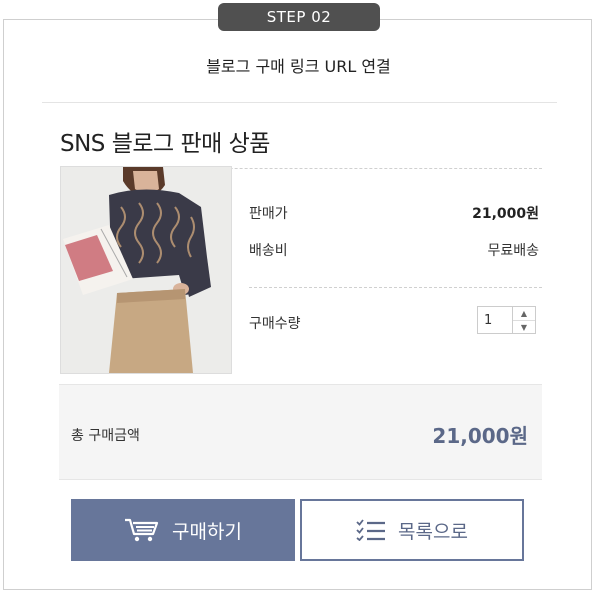  What do you see at coordinates (371, 530) in the screenshot?
I see `list-icon` at bounding box center [371, 530].